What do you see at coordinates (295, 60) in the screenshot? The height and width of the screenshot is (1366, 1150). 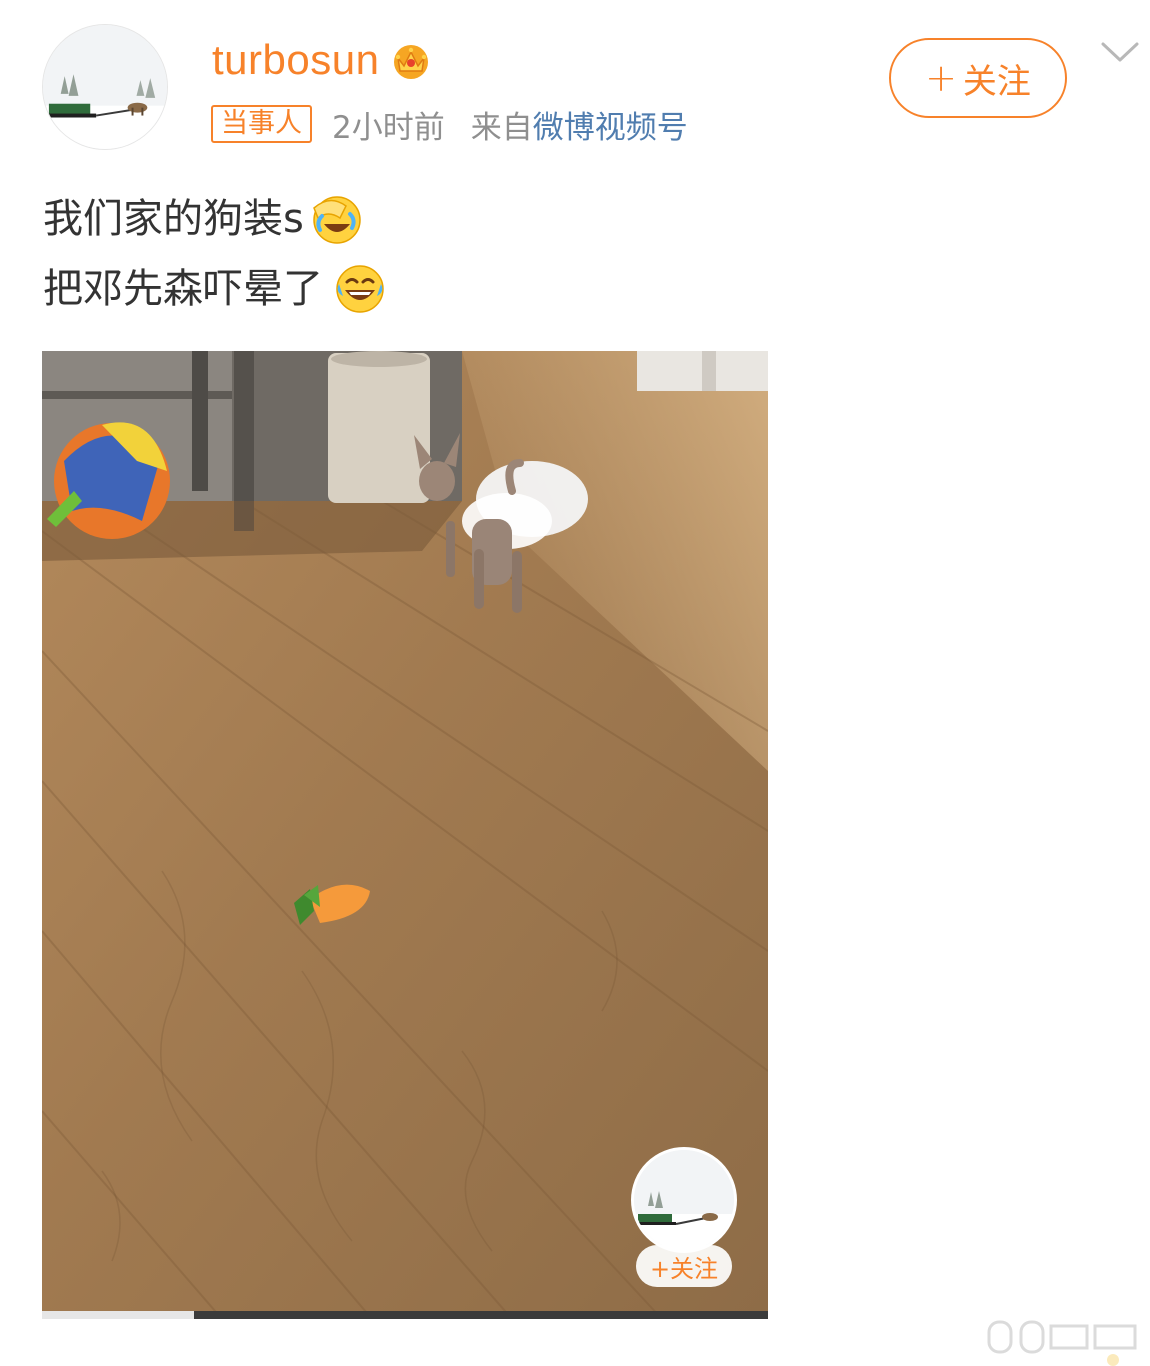 I see `username: turbosun` at bounding box center [295, 60].